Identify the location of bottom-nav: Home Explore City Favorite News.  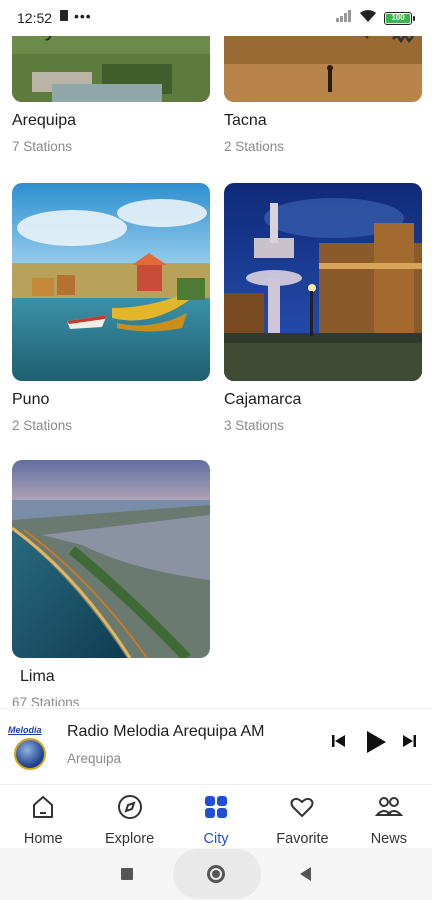
(216, 816).